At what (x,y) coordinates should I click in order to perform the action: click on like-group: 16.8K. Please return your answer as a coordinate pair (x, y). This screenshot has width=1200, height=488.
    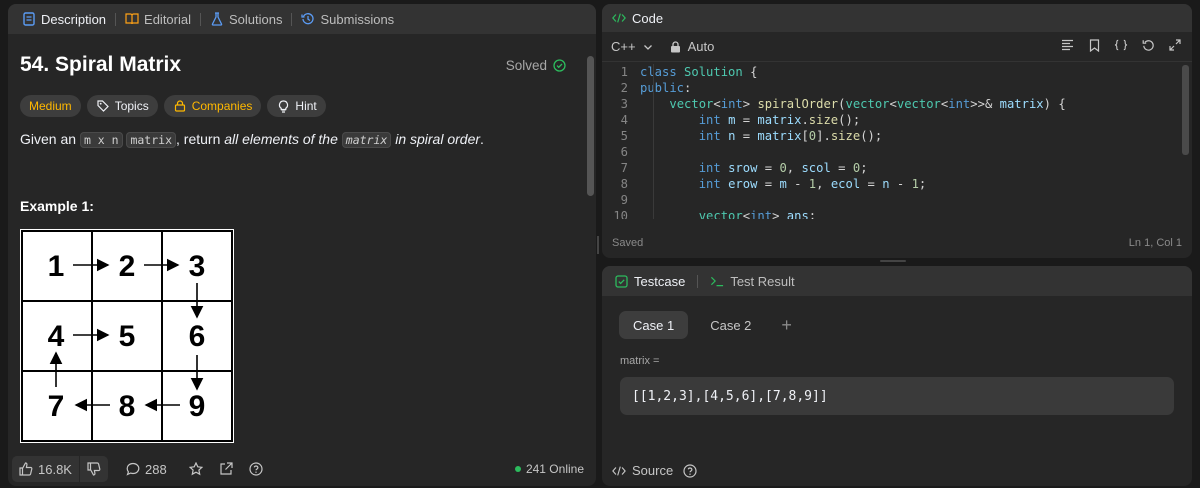
    Looking at the image, I should click on (60, 469).